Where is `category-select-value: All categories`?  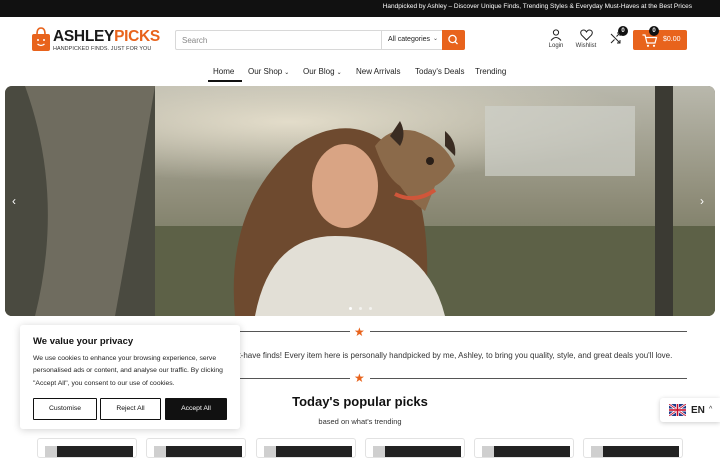 category-select-value: All categories is located at coordinates (409, 39).